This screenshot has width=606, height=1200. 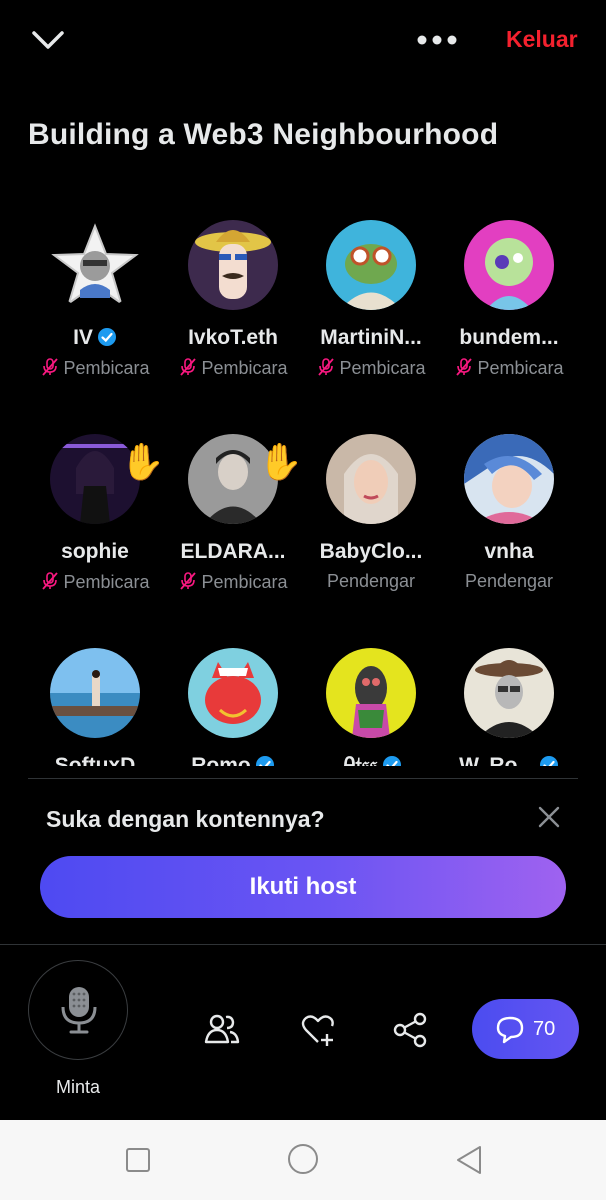 What do you see at coordinates (233, 760) in the screenshot?
I see `participant-name: Romo` at bounding box center [233, 760].